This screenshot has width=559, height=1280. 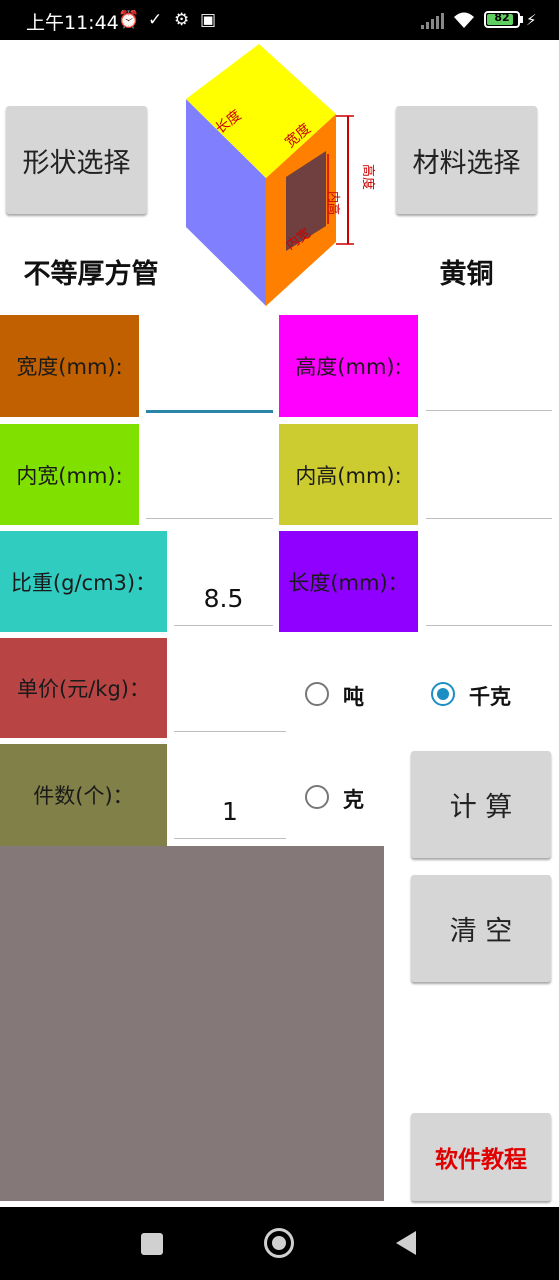 I want to click on material-select-label: 材料选择, so click(x=466, y=163).